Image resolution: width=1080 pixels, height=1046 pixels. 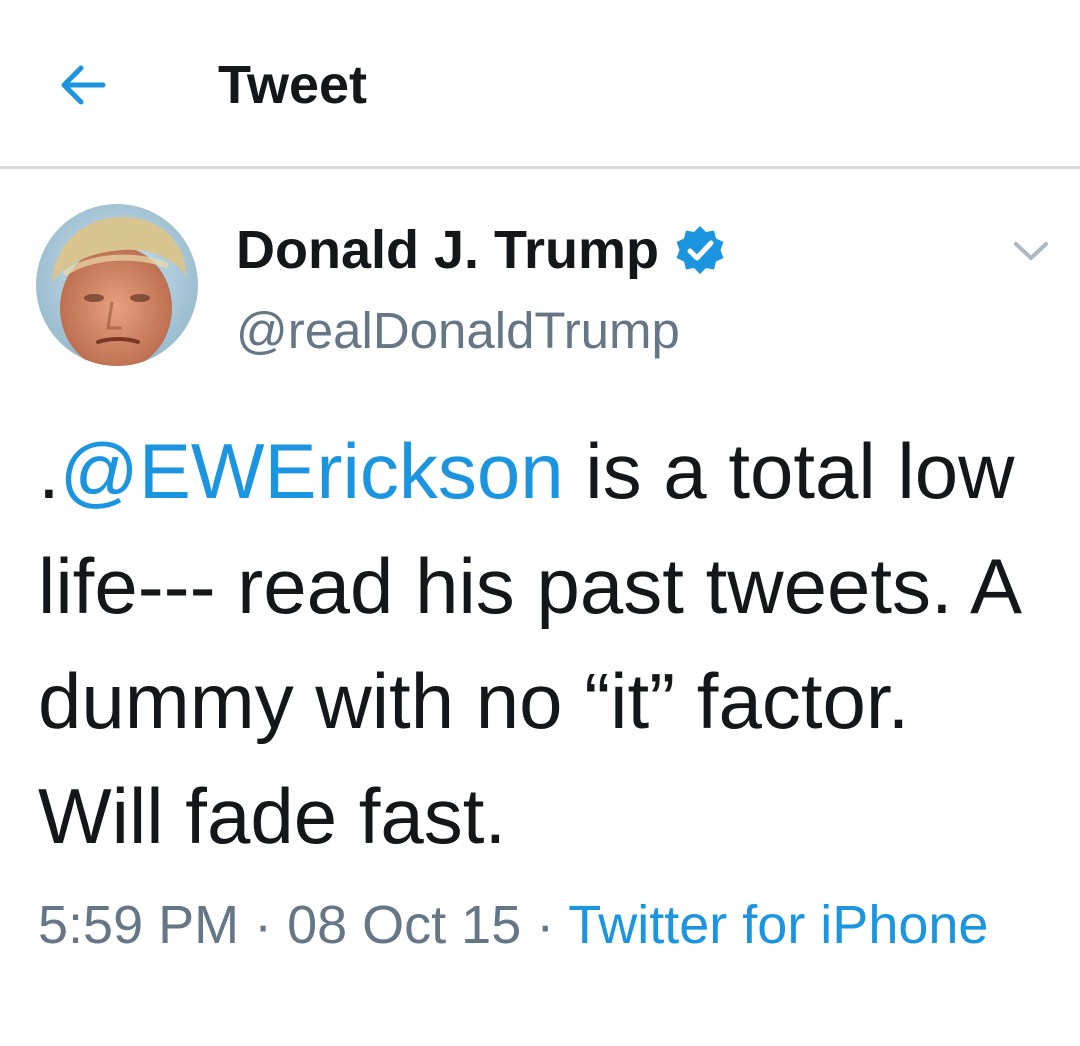 I want to click on tweet-menu-button, so click(x=1031, y=251).